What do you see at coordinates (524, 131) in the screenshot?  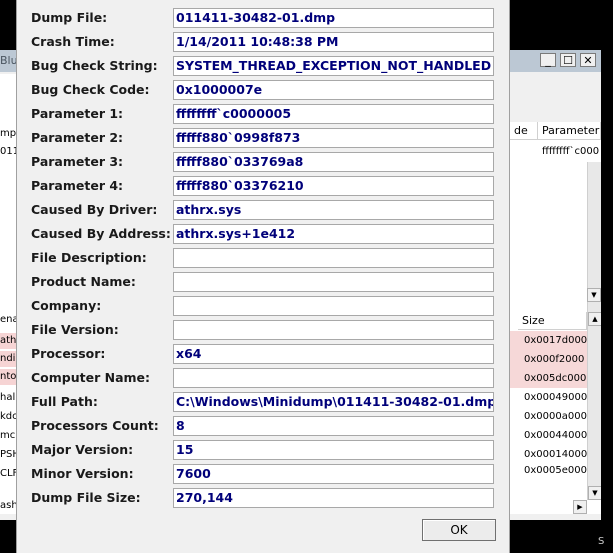 I see `column-header: de` at bounding box center [524, 131].